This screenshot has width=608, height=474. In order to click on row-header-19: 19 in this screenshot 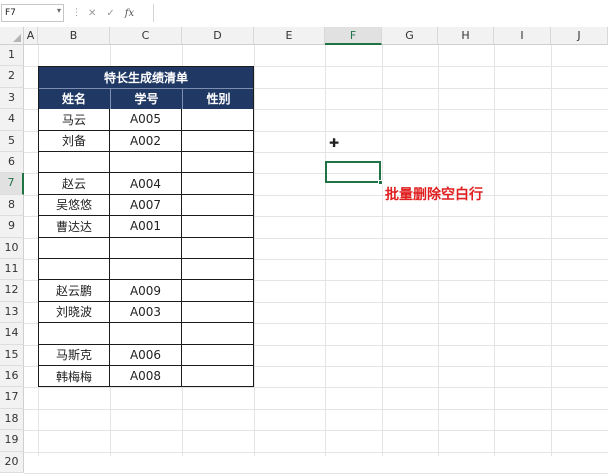, I will do `click(12, 441)`.